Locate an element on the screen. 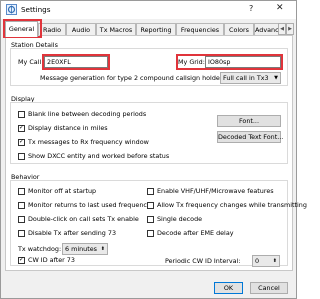 Image resolution: width=320 pixels, height=299 pixels. checkbox-label: Single decode is located at coordinates (180, 219).